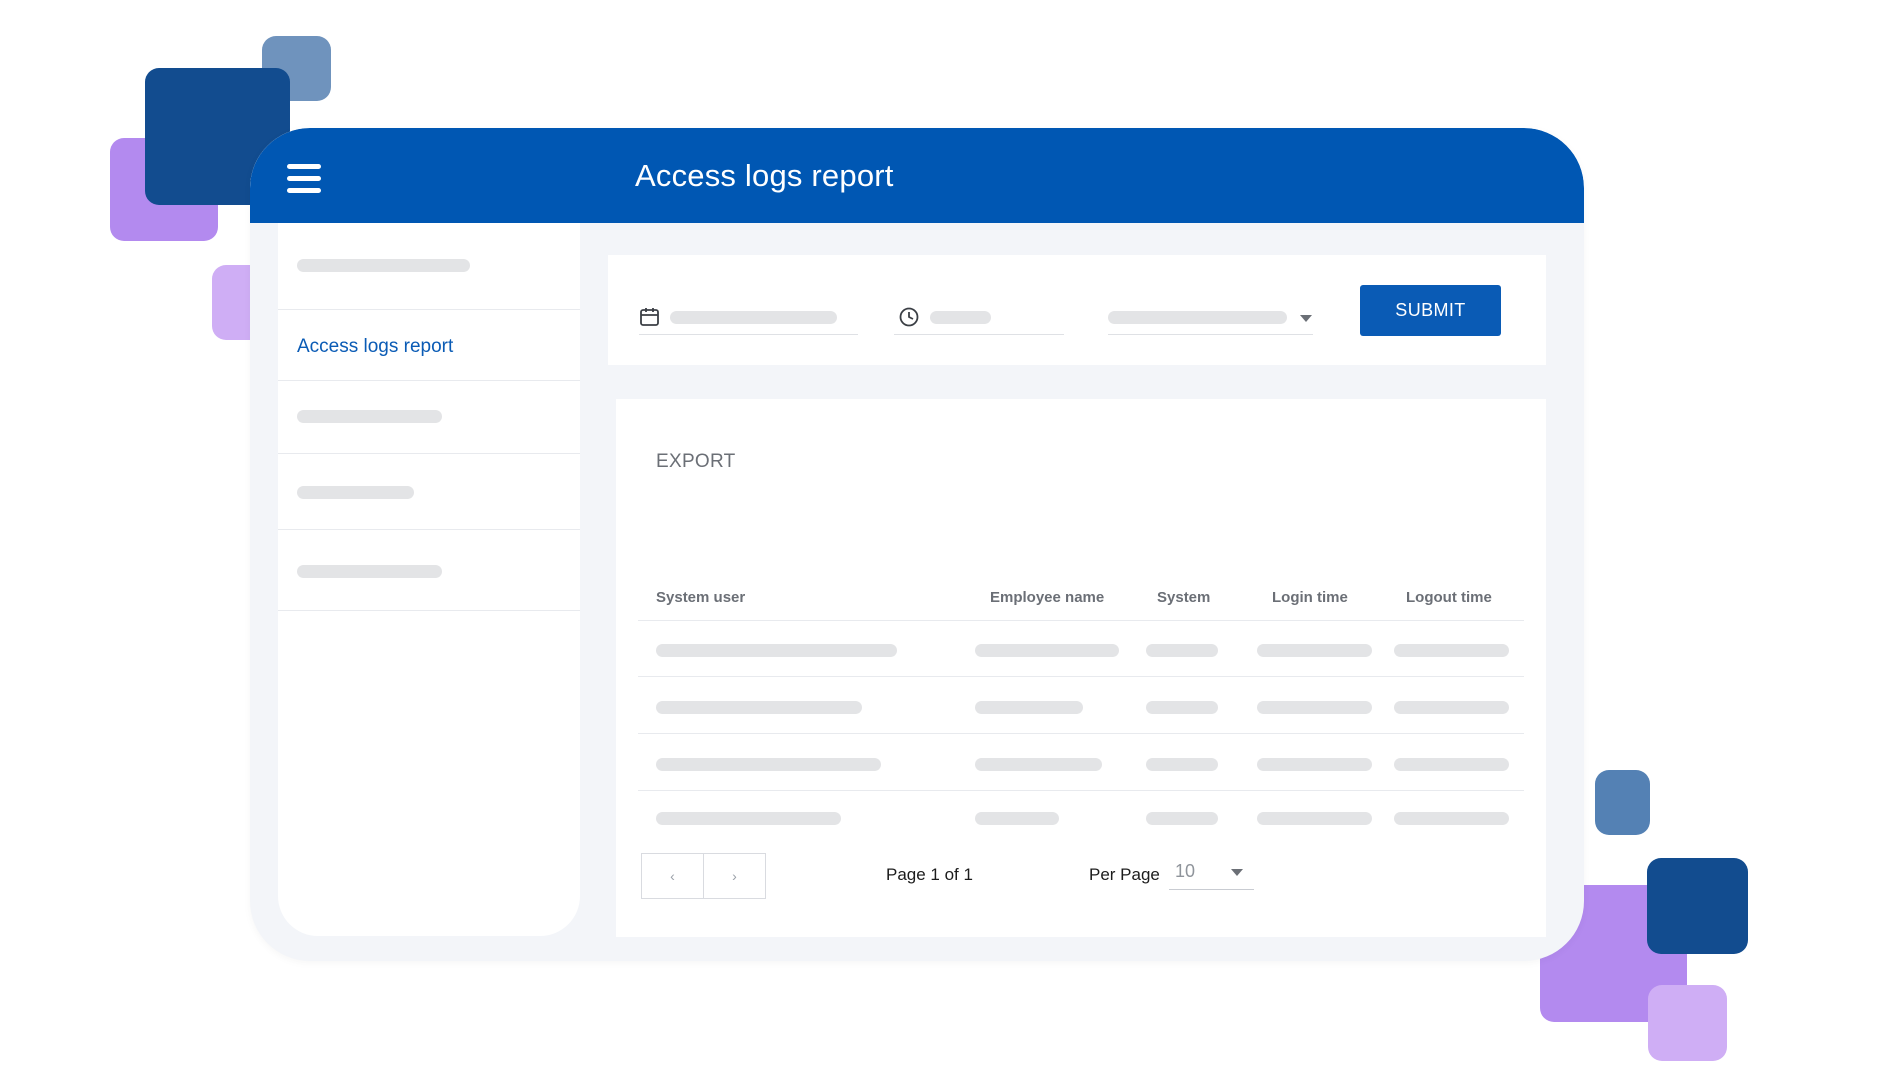 Image resolution: width=1885 pixels, height=1080 pixels. I want to click on pagination-controls: ‹ ›, so click(703, 876).